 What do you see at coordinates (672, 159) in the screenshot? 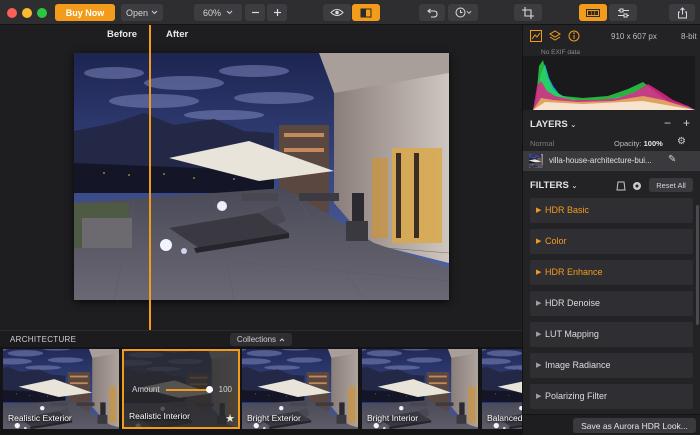
I see `brush-icon: ✎` at bounding box center [672, 159].